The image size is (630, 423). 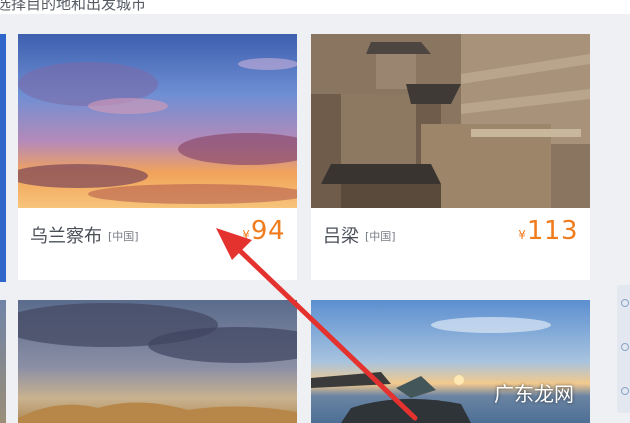 I want to click on watermark-text: 广东龙网, so click(x=534, y=394).